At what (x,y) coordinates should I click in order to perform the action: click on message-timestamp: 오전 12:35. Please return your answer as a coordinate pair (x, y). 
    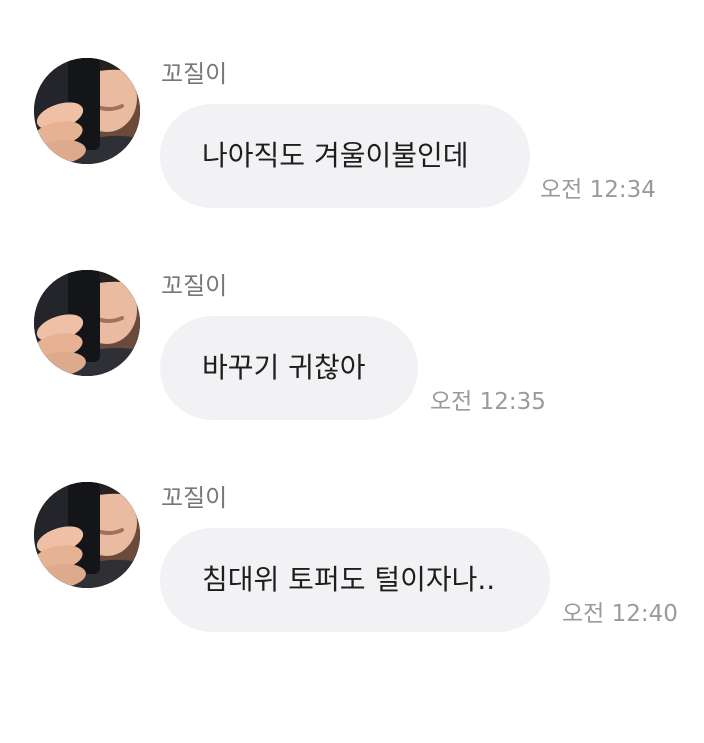
    Looking at the image, I should click on (488, 402).